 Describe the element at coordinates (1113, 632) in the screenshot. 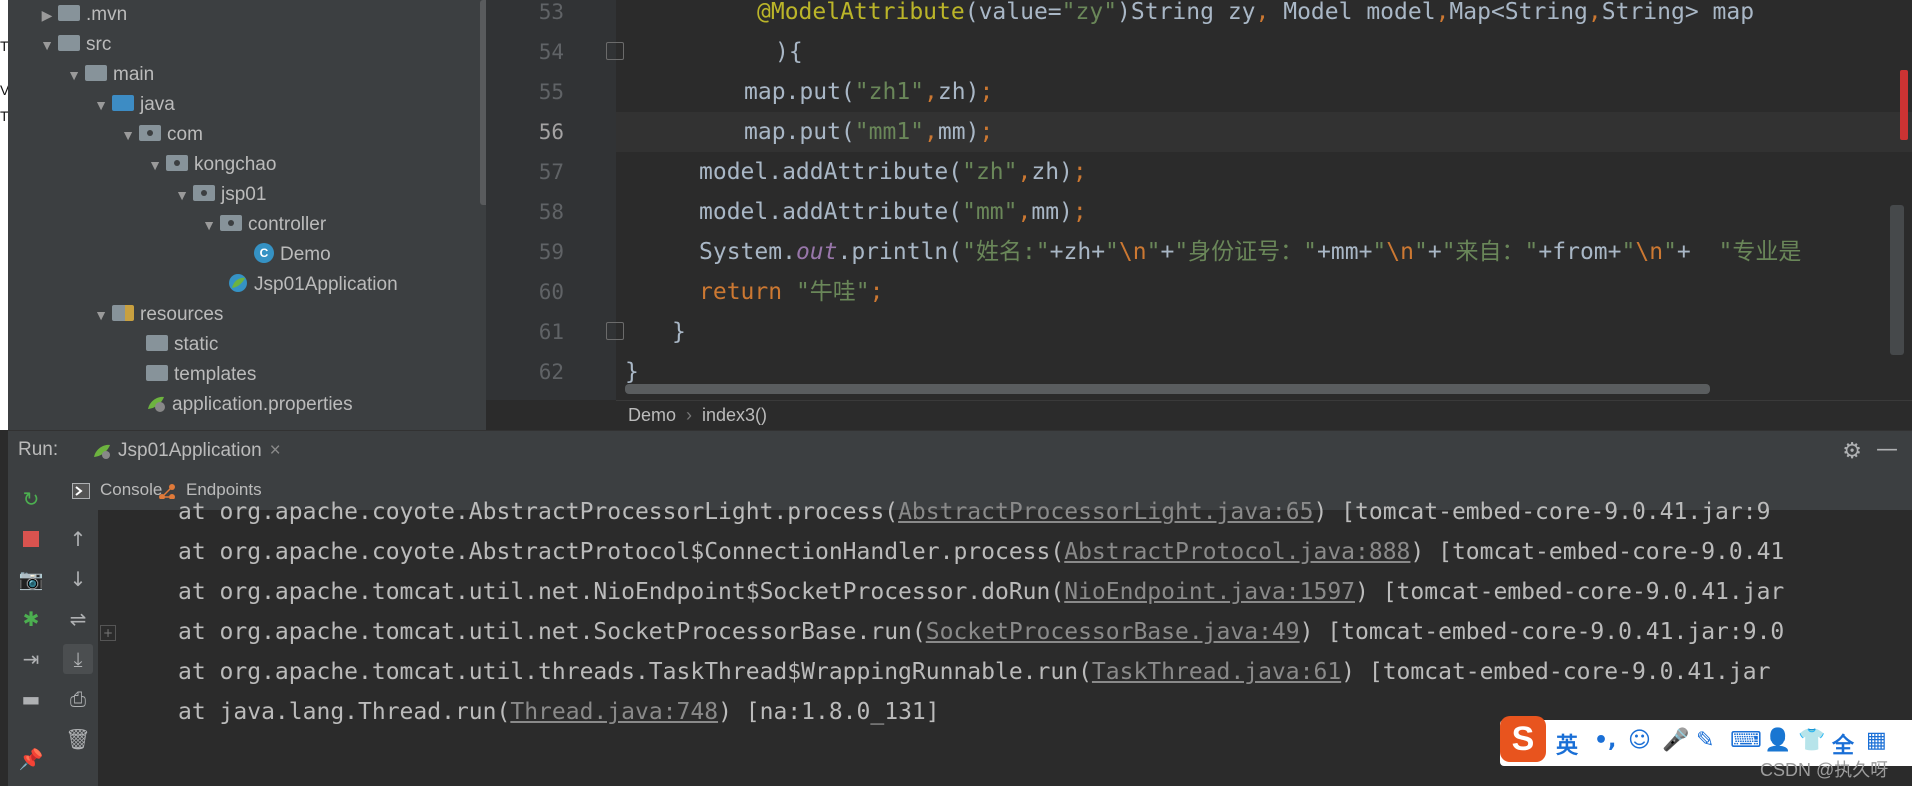

I see `stacktrace-link: SocketProcessorBase.java:49` at that location.